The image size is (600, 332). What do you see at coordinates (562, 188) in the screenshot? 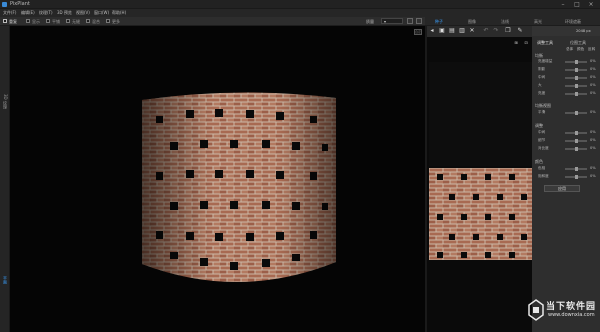
I see `apply-button: 应用` at bounding box center [562, 188].